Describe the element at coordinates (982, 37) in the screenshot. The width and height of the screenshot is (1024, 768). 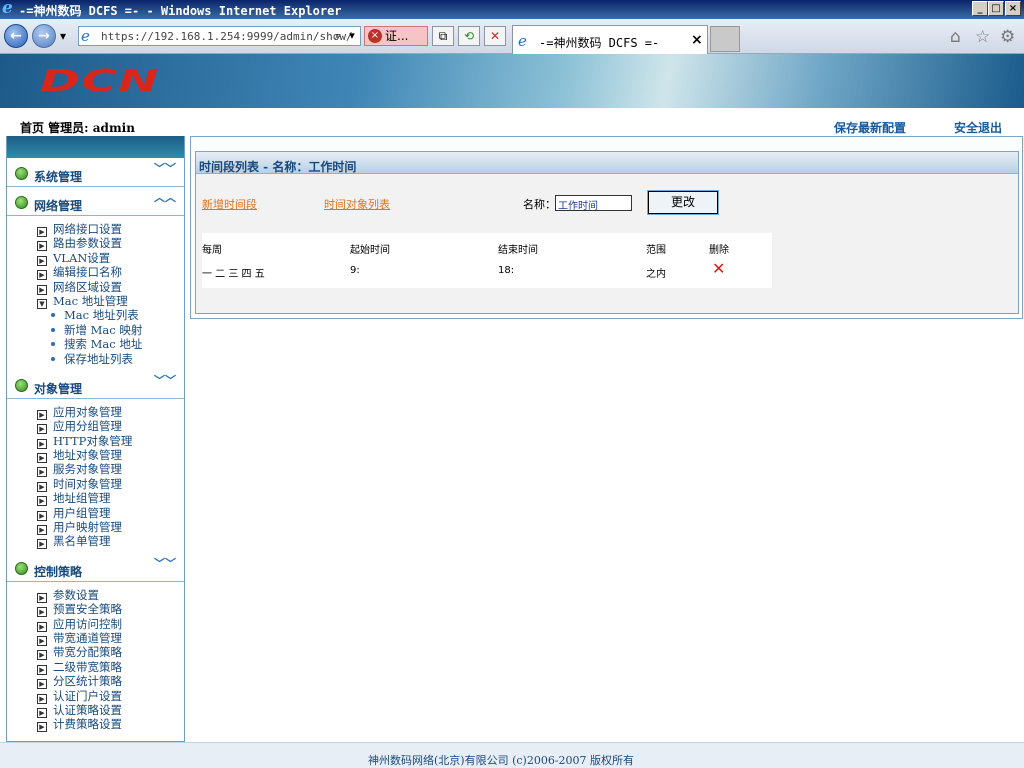
I see `favorites-icon: ☆` at that location.